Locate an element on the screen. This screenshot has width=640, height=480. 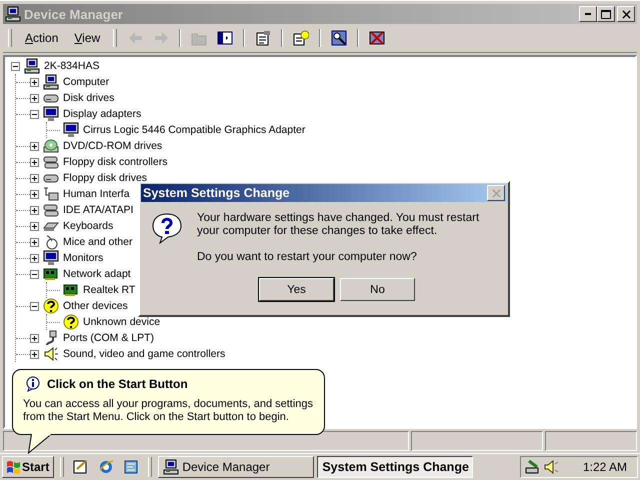
properties-icon is located at coordinates (263, 38).